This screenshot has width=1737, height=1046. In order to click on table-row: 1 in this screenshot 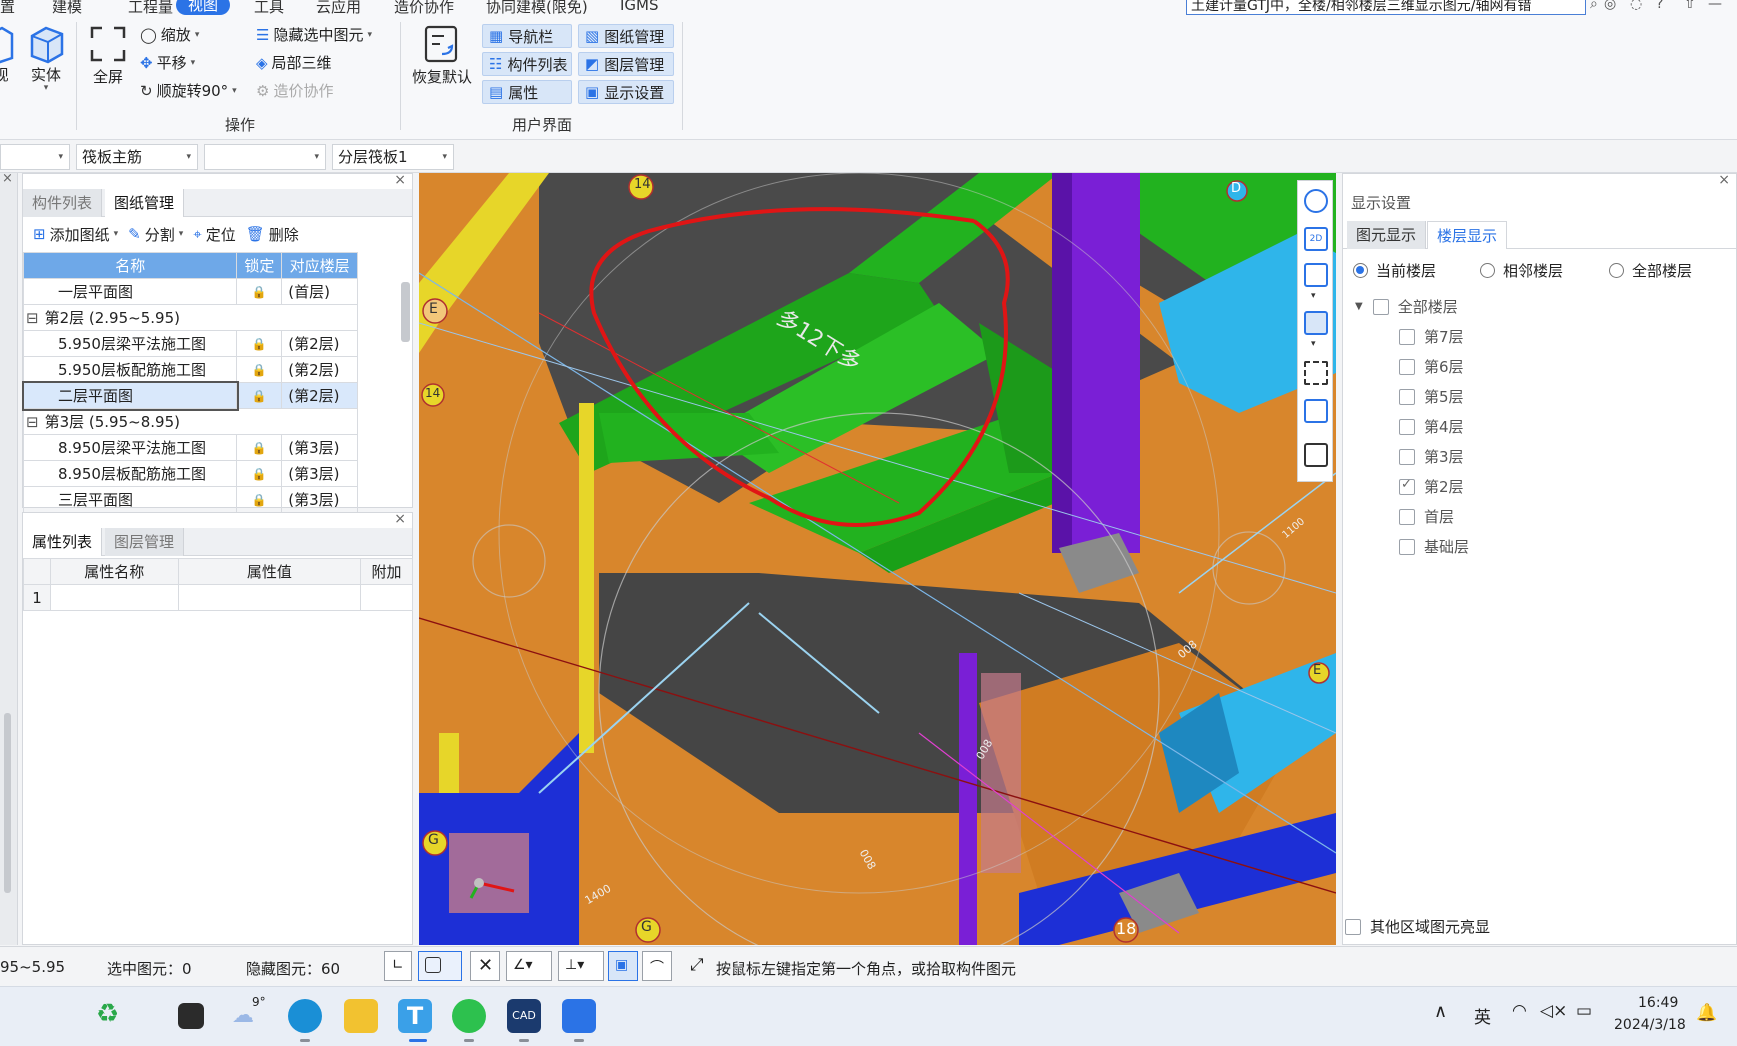, I will do `click(218, 597)`.